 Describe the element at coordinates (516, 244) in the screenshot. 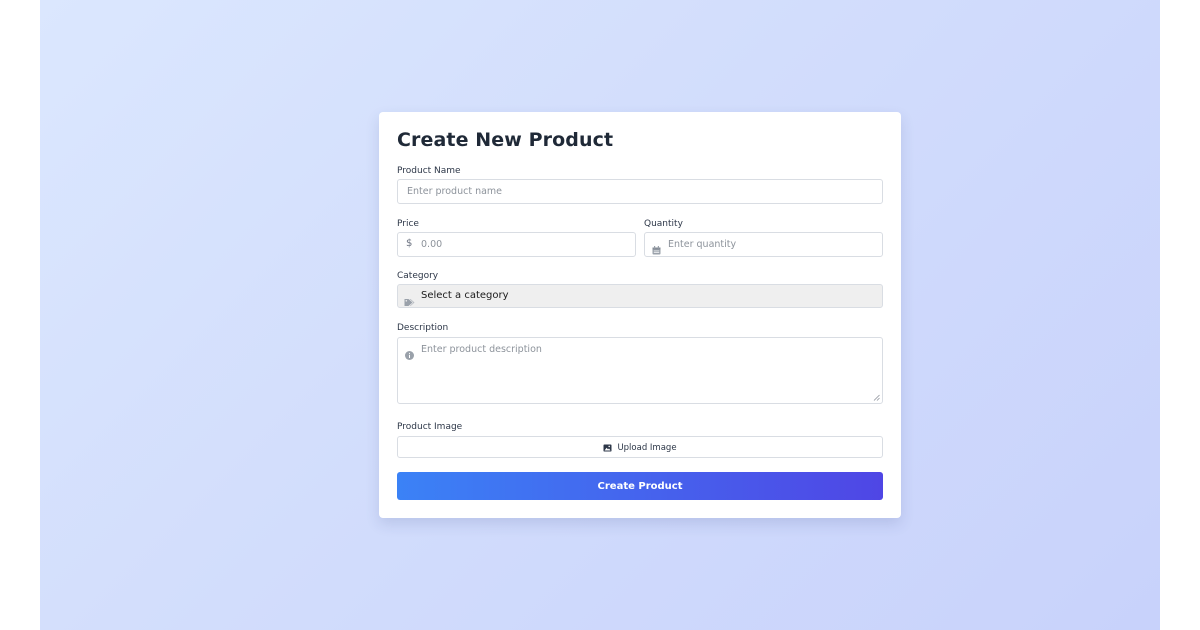

I see `price-input: $ 0.00` at that location.